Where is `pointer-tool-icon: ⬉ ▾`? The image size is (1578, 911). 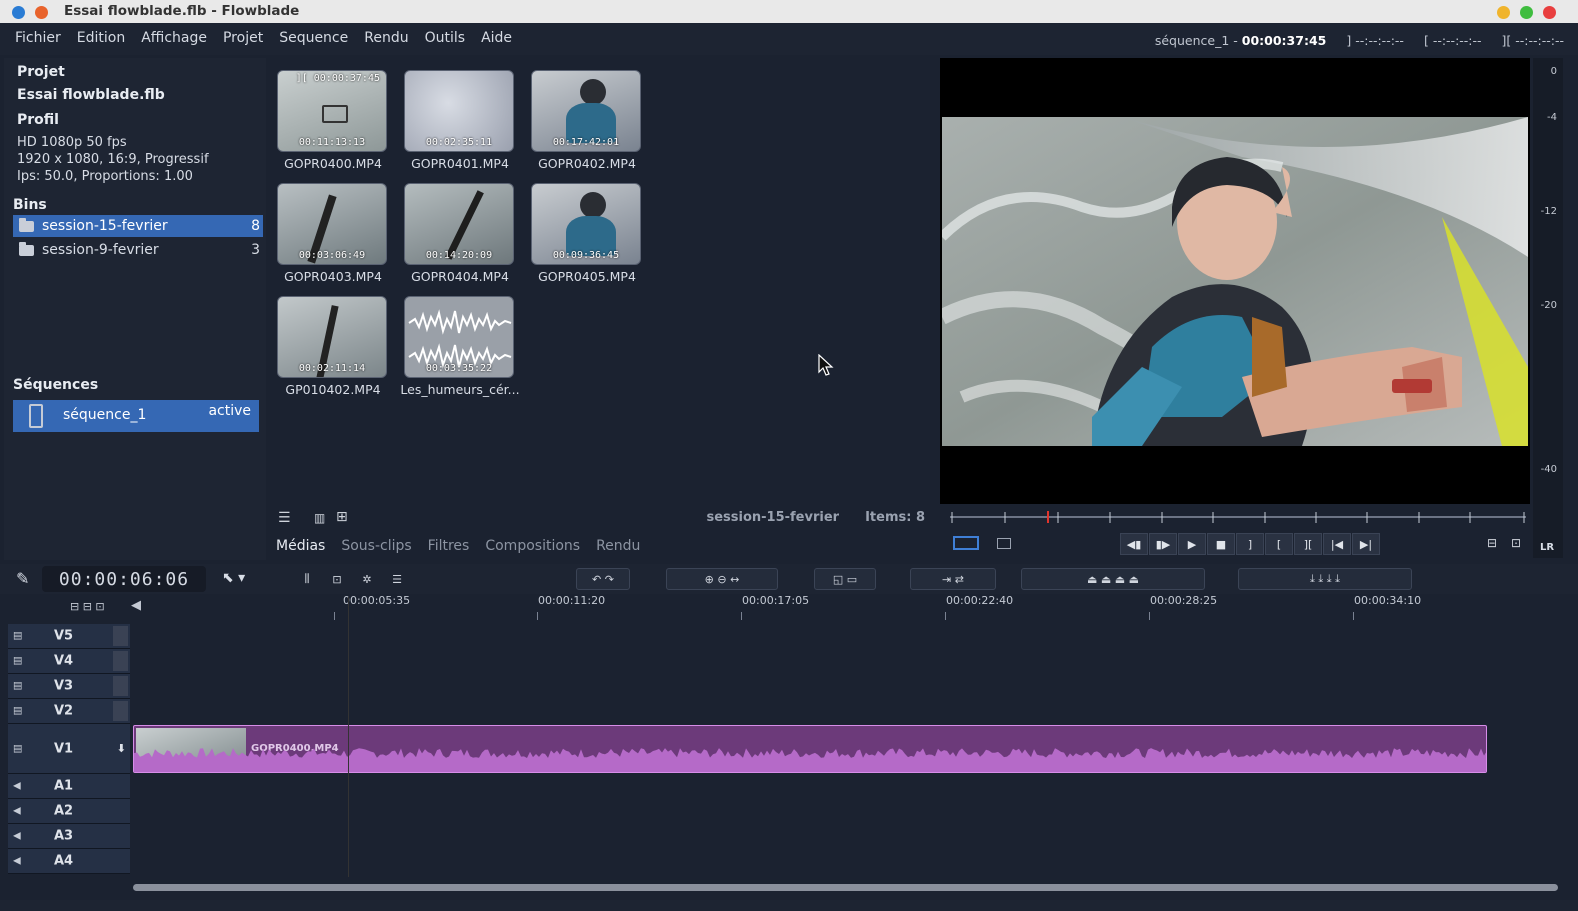 pointer-tool-icon: ⬉ ▾ is located at coordinates (233, 578).